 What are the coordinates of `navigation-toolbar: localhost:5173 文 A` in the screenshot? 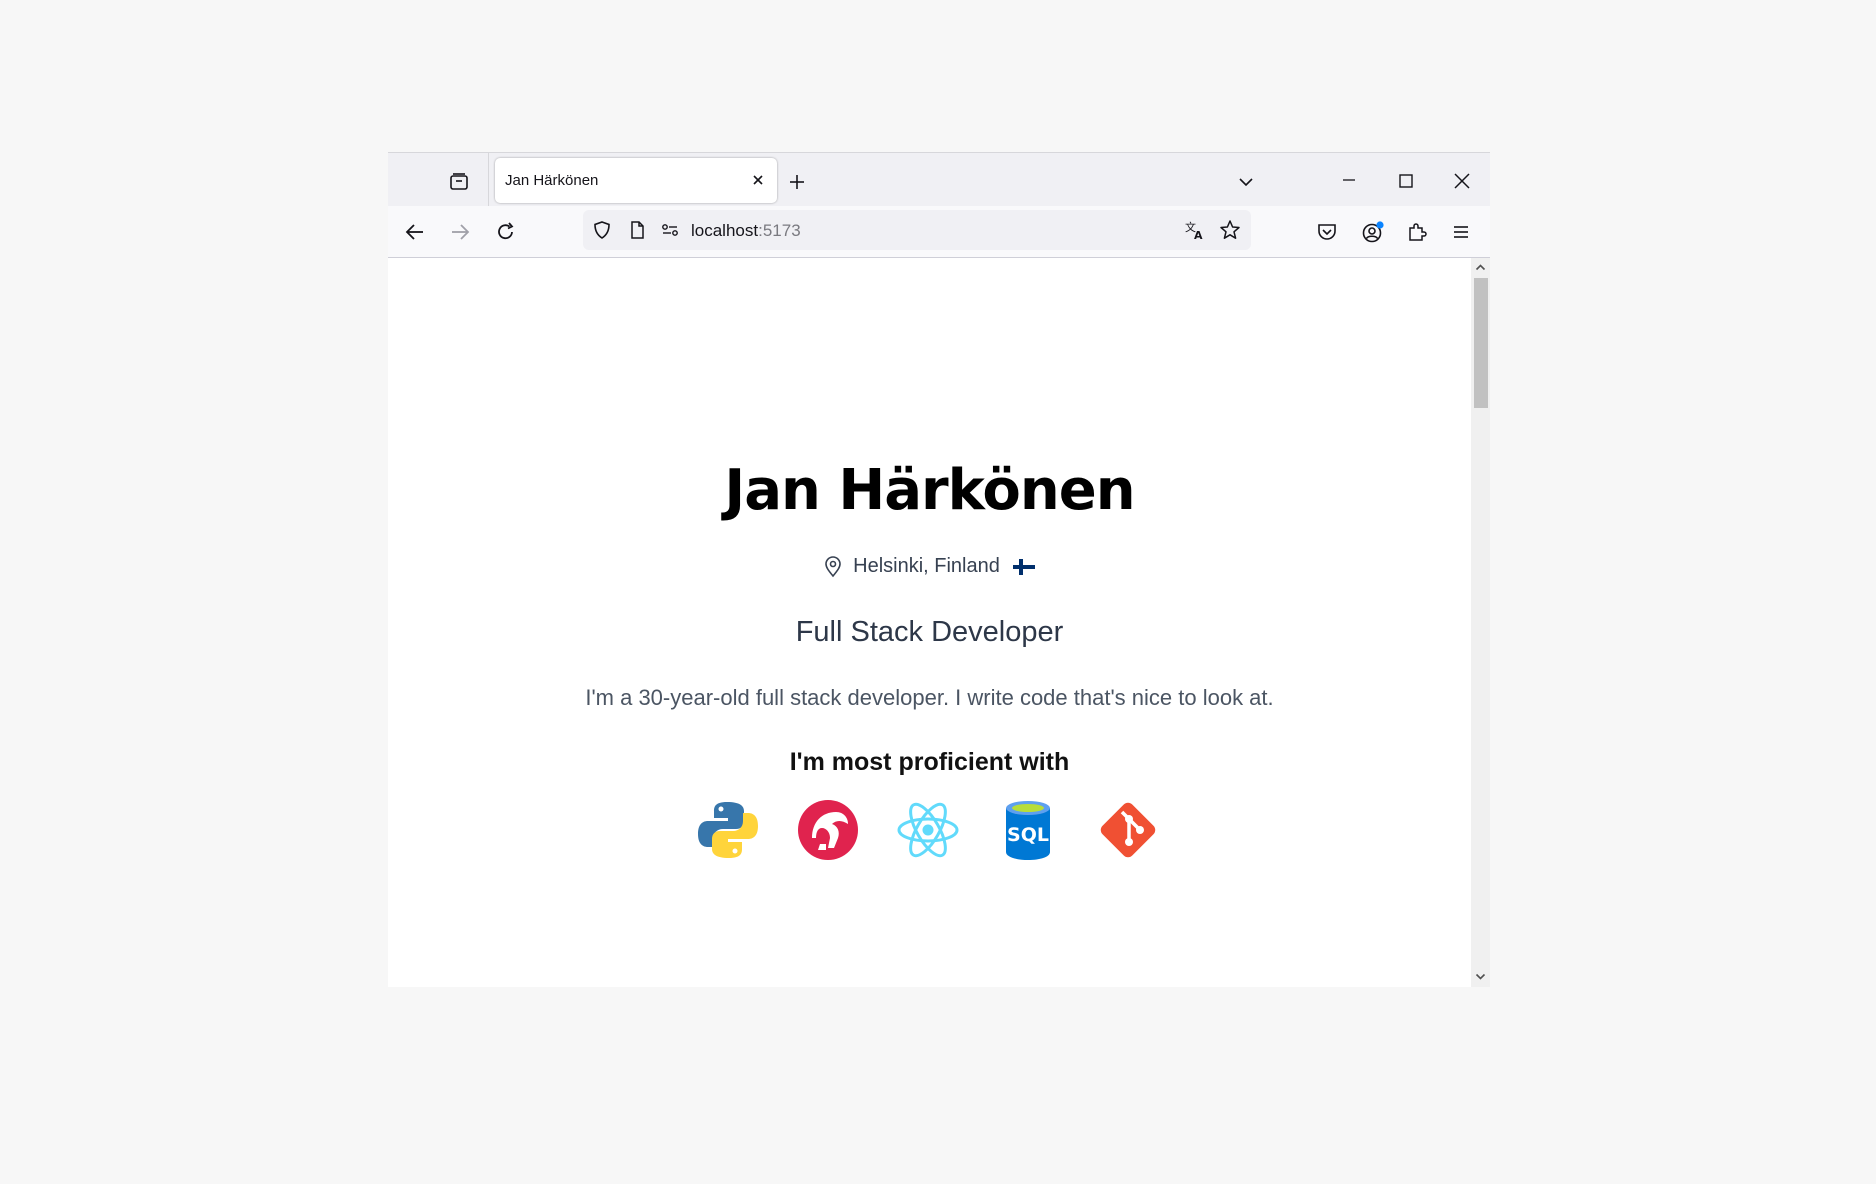 It's located at (939, 232).